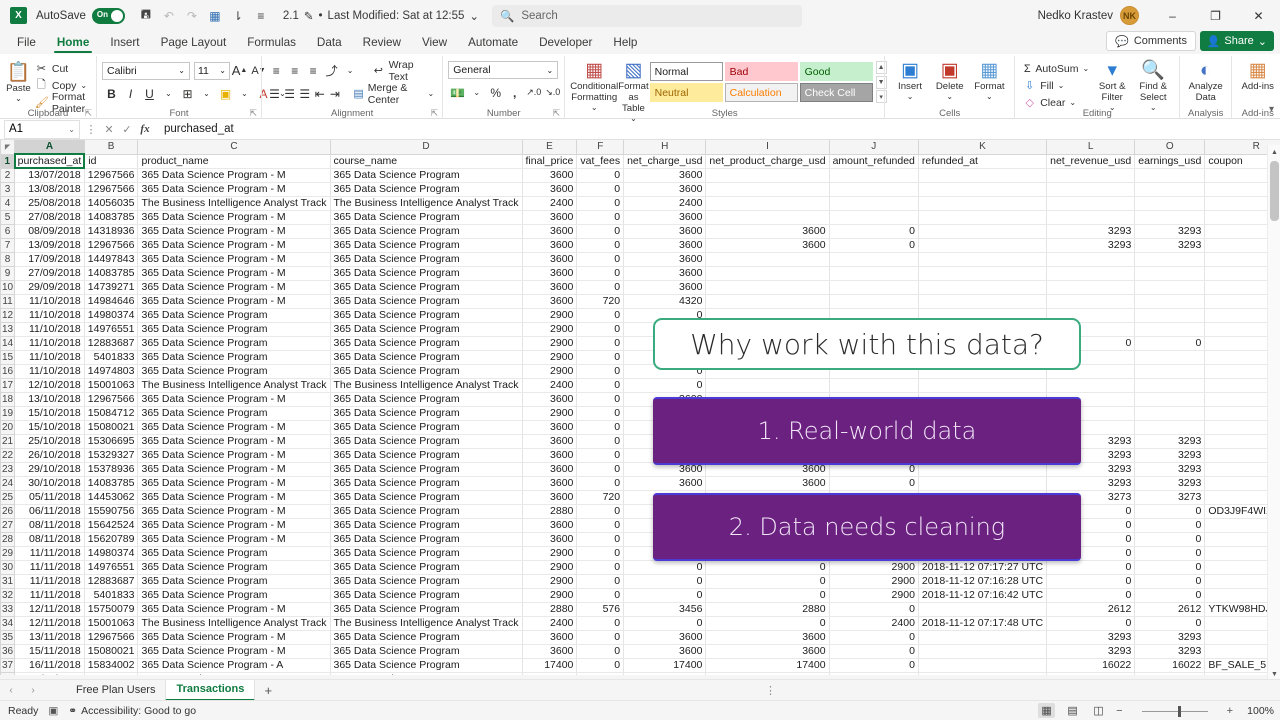 This screenshot has width=1280, height=720. What do you see at coordinates (33, 690) in the screenshot?
I see `next-sheet-arrow: ›` at bounding box center [33, 690].